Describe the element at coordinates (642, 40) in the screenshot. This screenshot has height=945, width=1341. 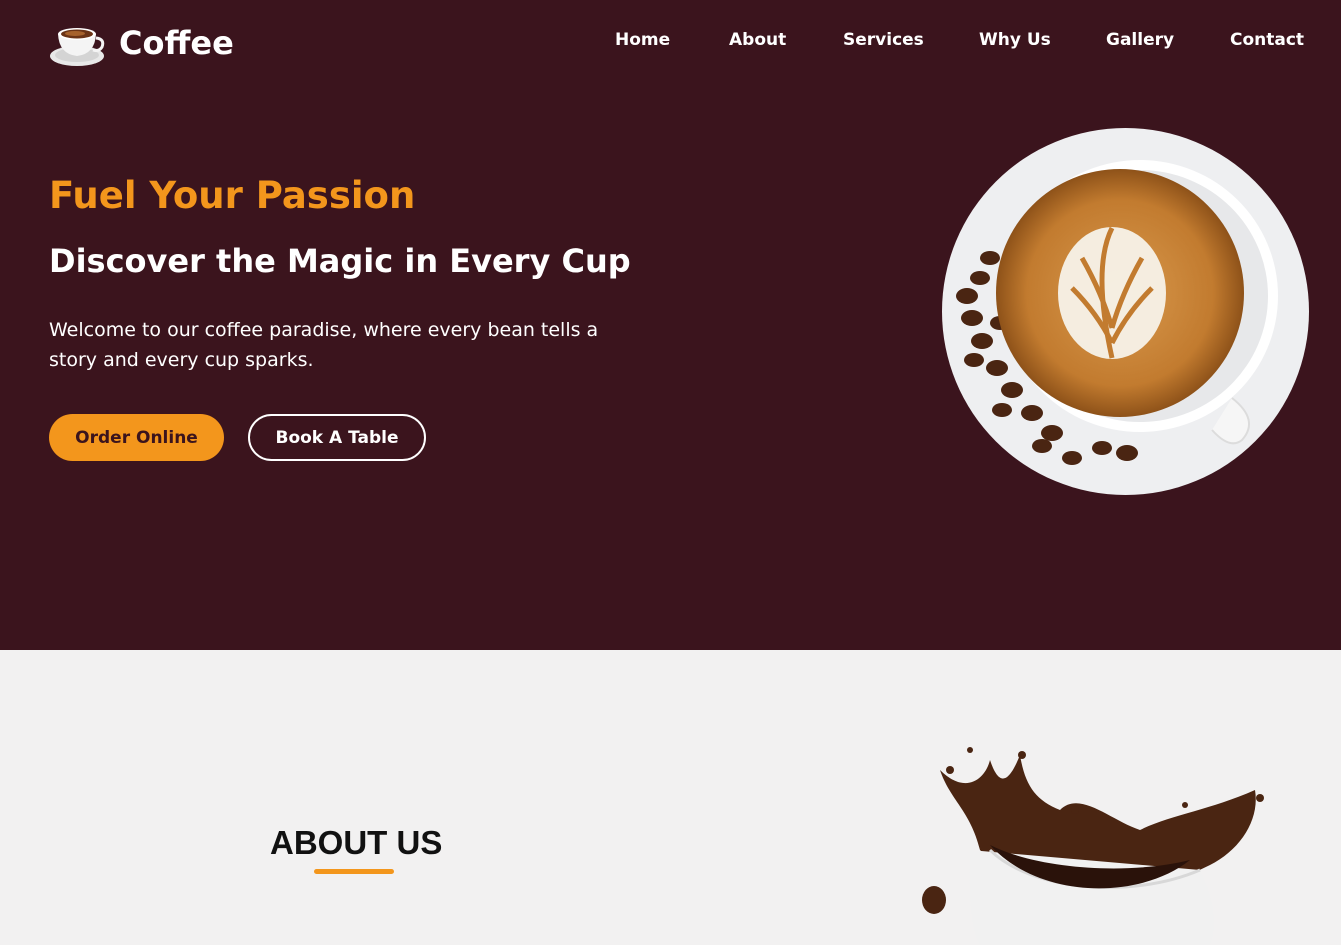
I see `nav-home-link: Home` at that location.